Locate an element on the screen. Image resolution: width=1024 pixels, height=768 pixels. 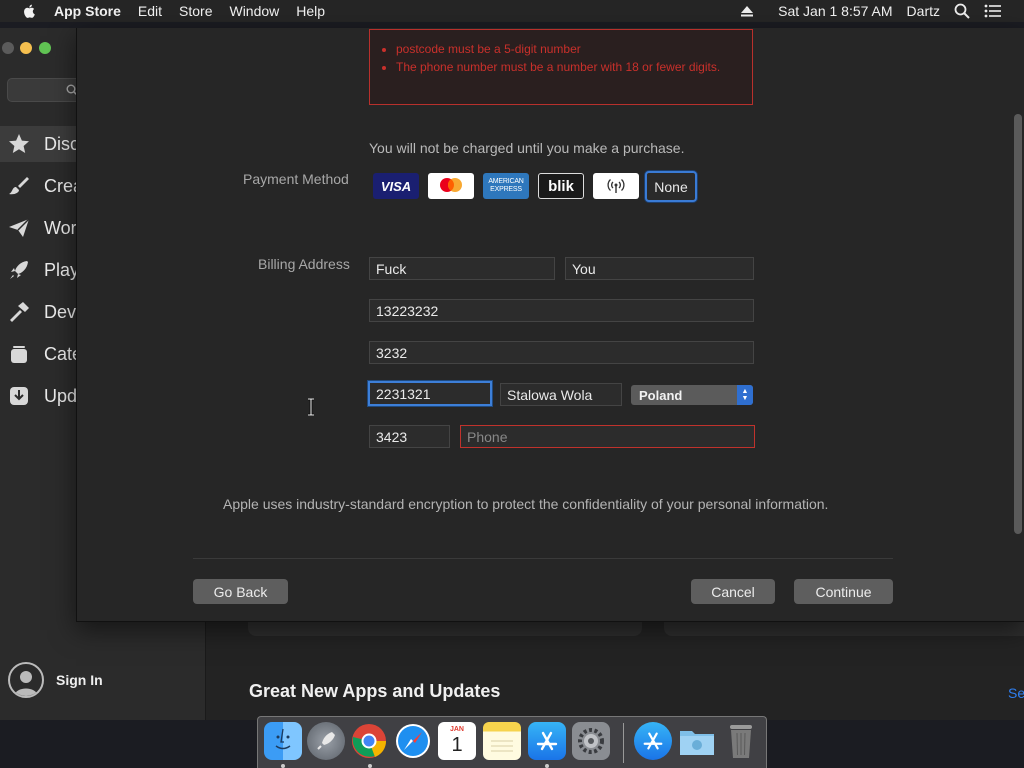
blik-label: blik is located at coordinates (561, 186).